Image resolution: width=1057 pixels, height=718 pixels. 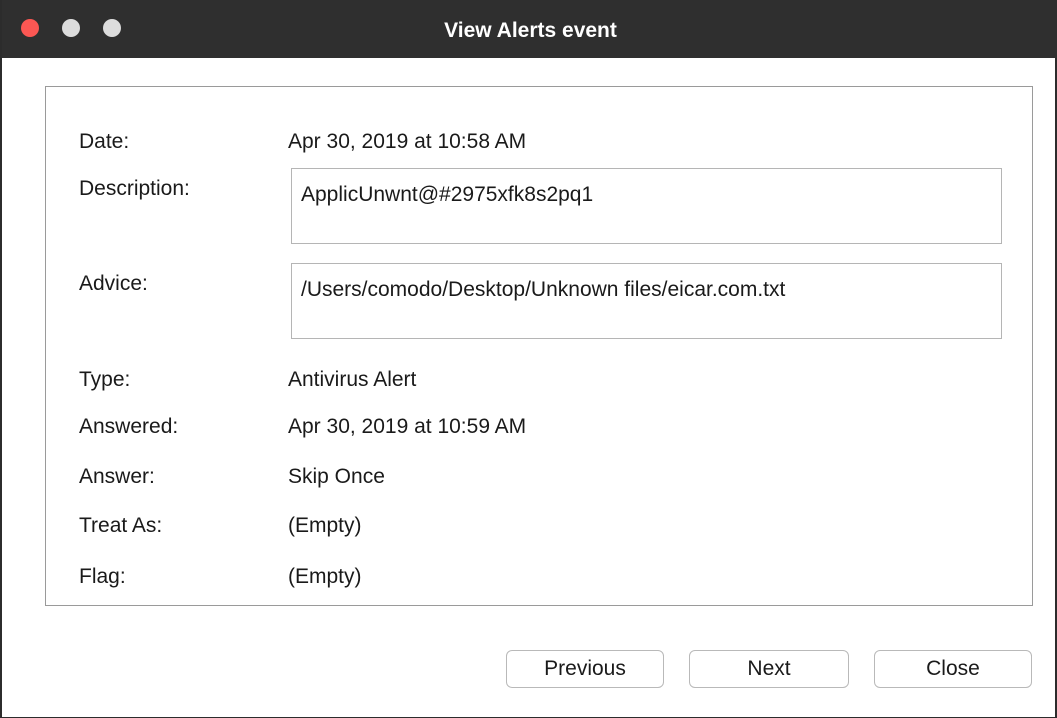 I want to click on date-label: Date:, so click(x=104, y=141).